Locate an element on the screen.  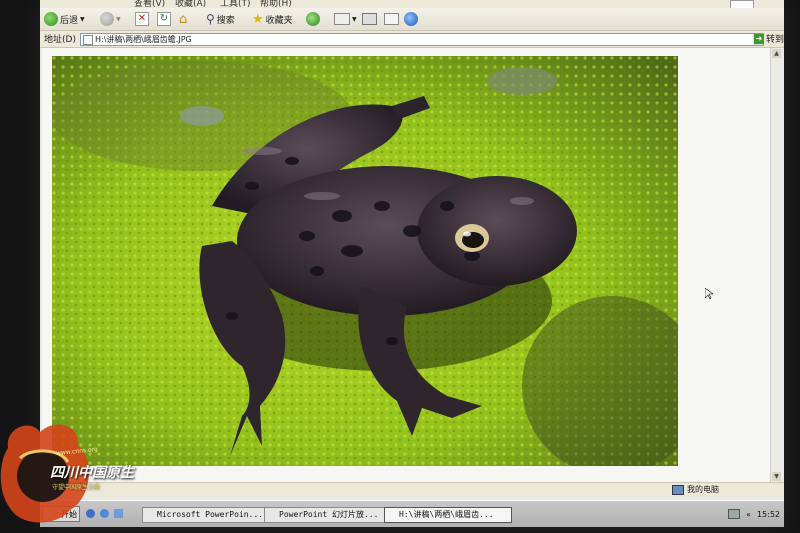
edit-button is located at coordinates (391, 19).